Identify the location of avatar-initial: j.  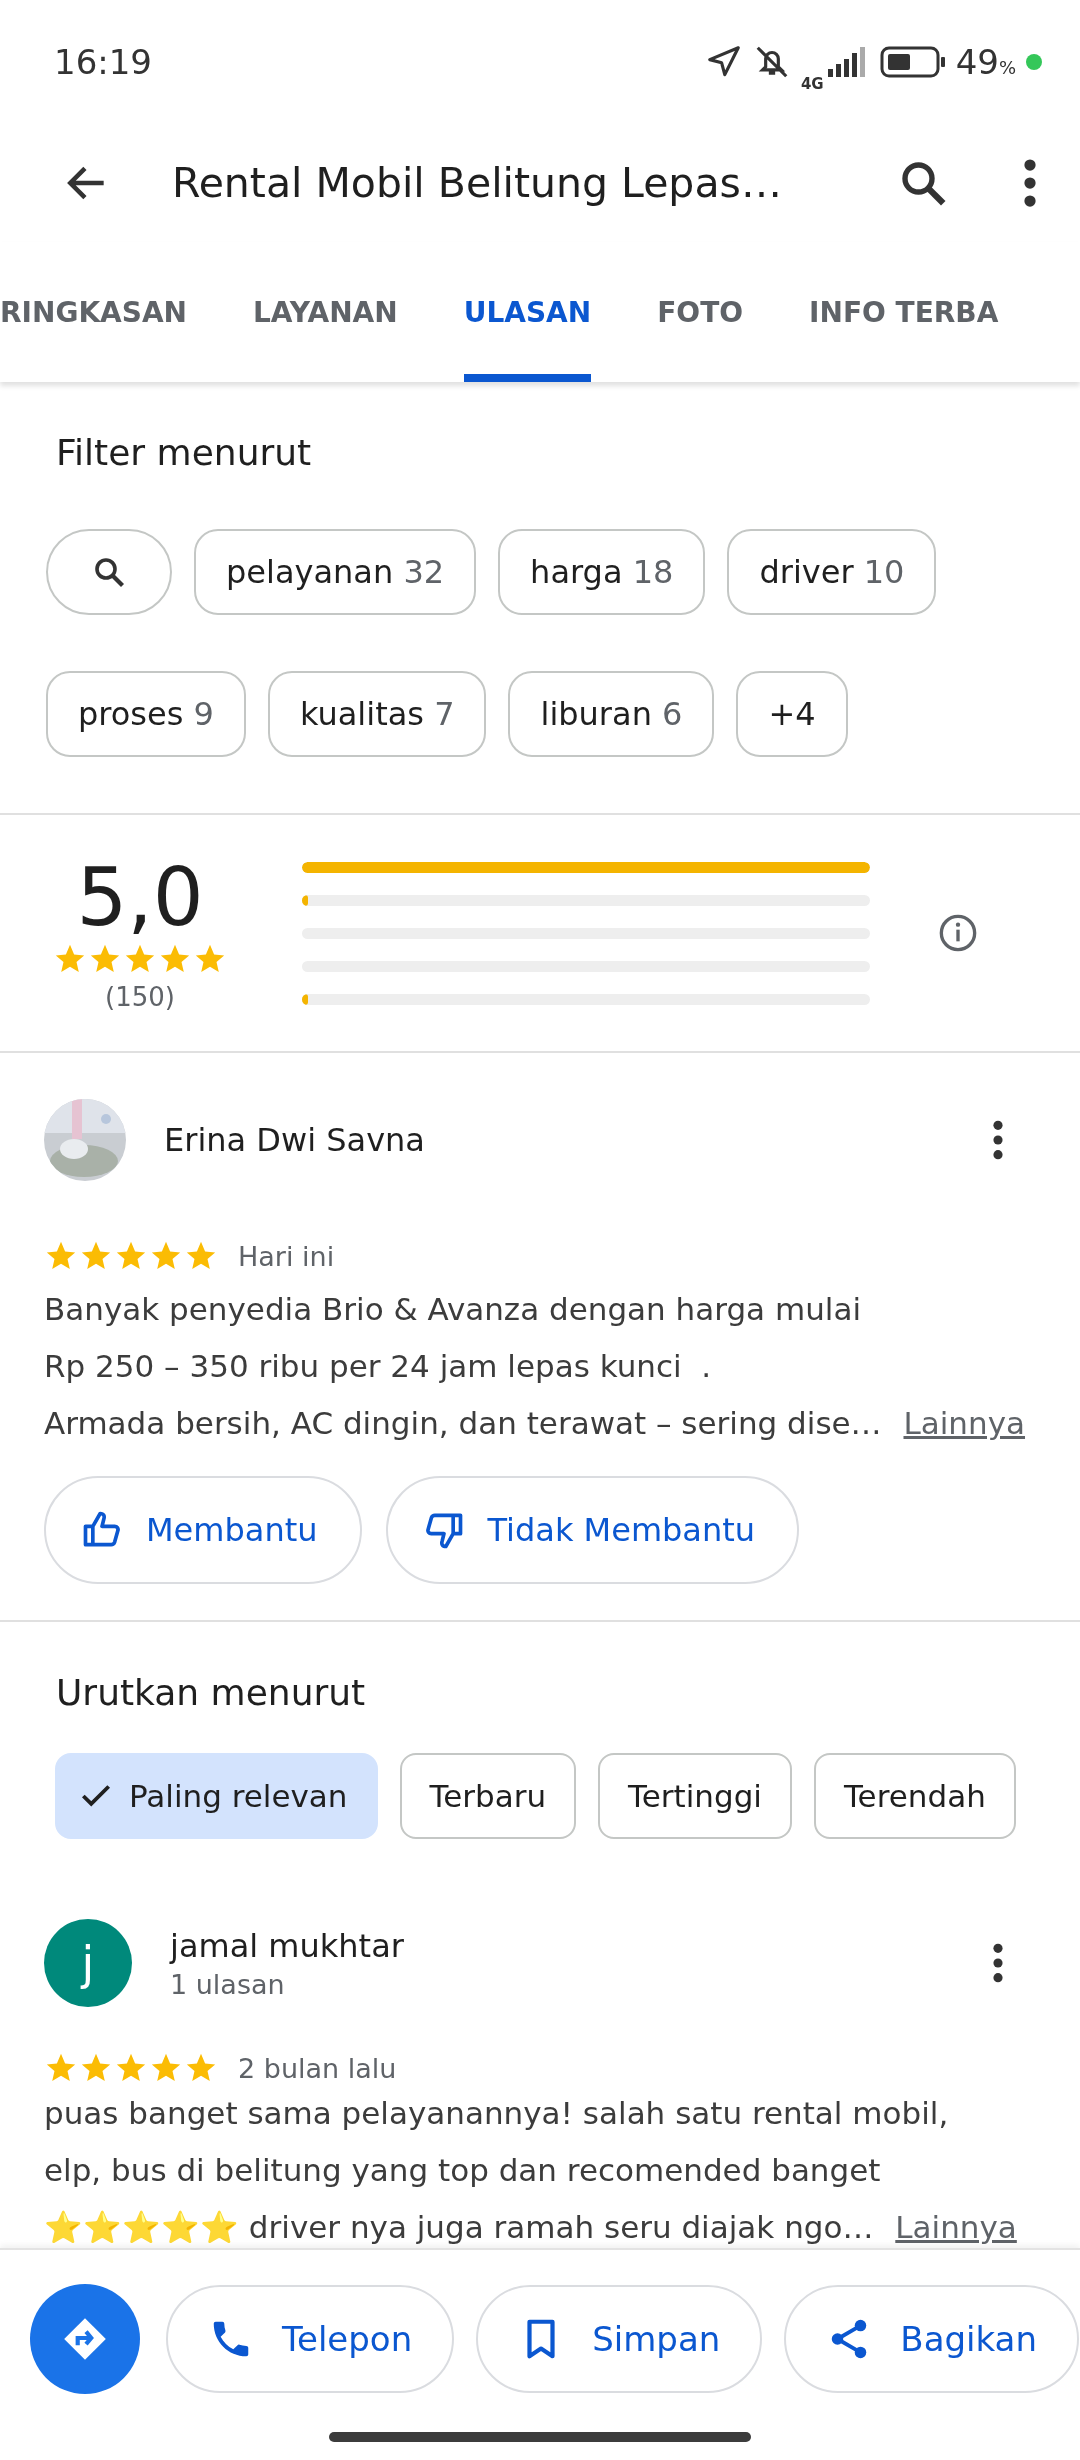
(88, 1963).